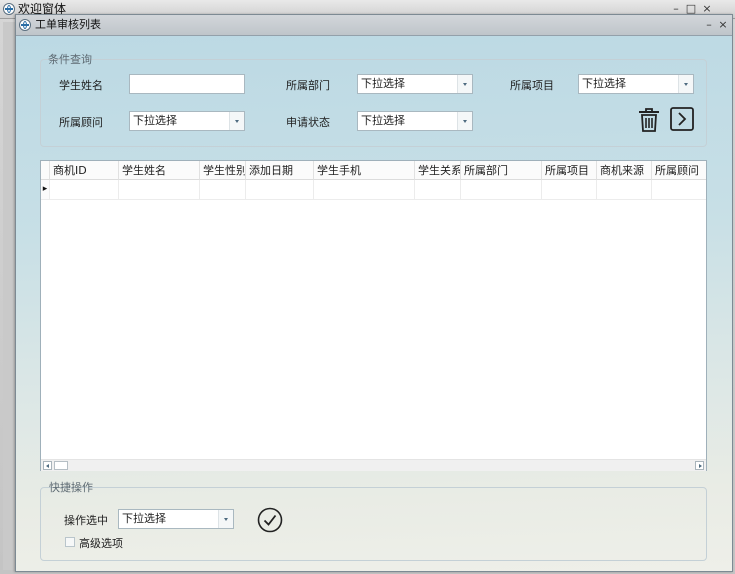 The width and height of the screenshot is (735, 574). Describe the element at coordinates (679, 170) in the screenshot. I see `column-header: 所属顾问` at that location.